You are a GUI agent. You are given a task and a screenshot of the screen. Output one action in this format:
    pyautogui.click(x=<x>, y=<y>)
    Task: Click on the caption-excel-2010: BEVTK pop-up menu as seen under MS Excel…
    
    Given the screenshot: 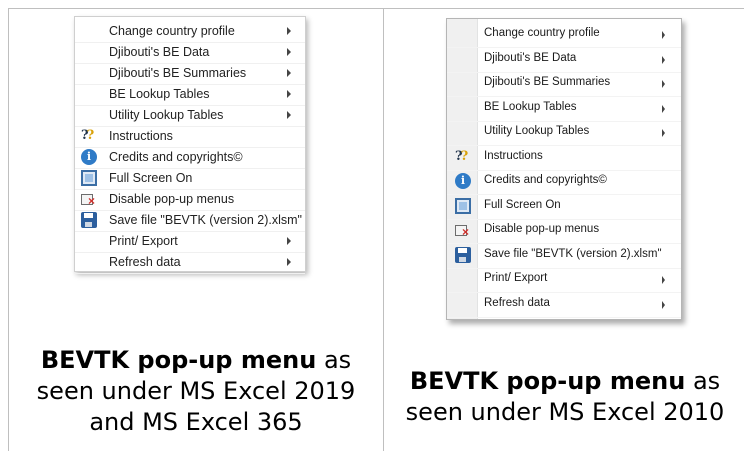 What is the action you would take?
    pyautogui.click(x=565, y=397)
    